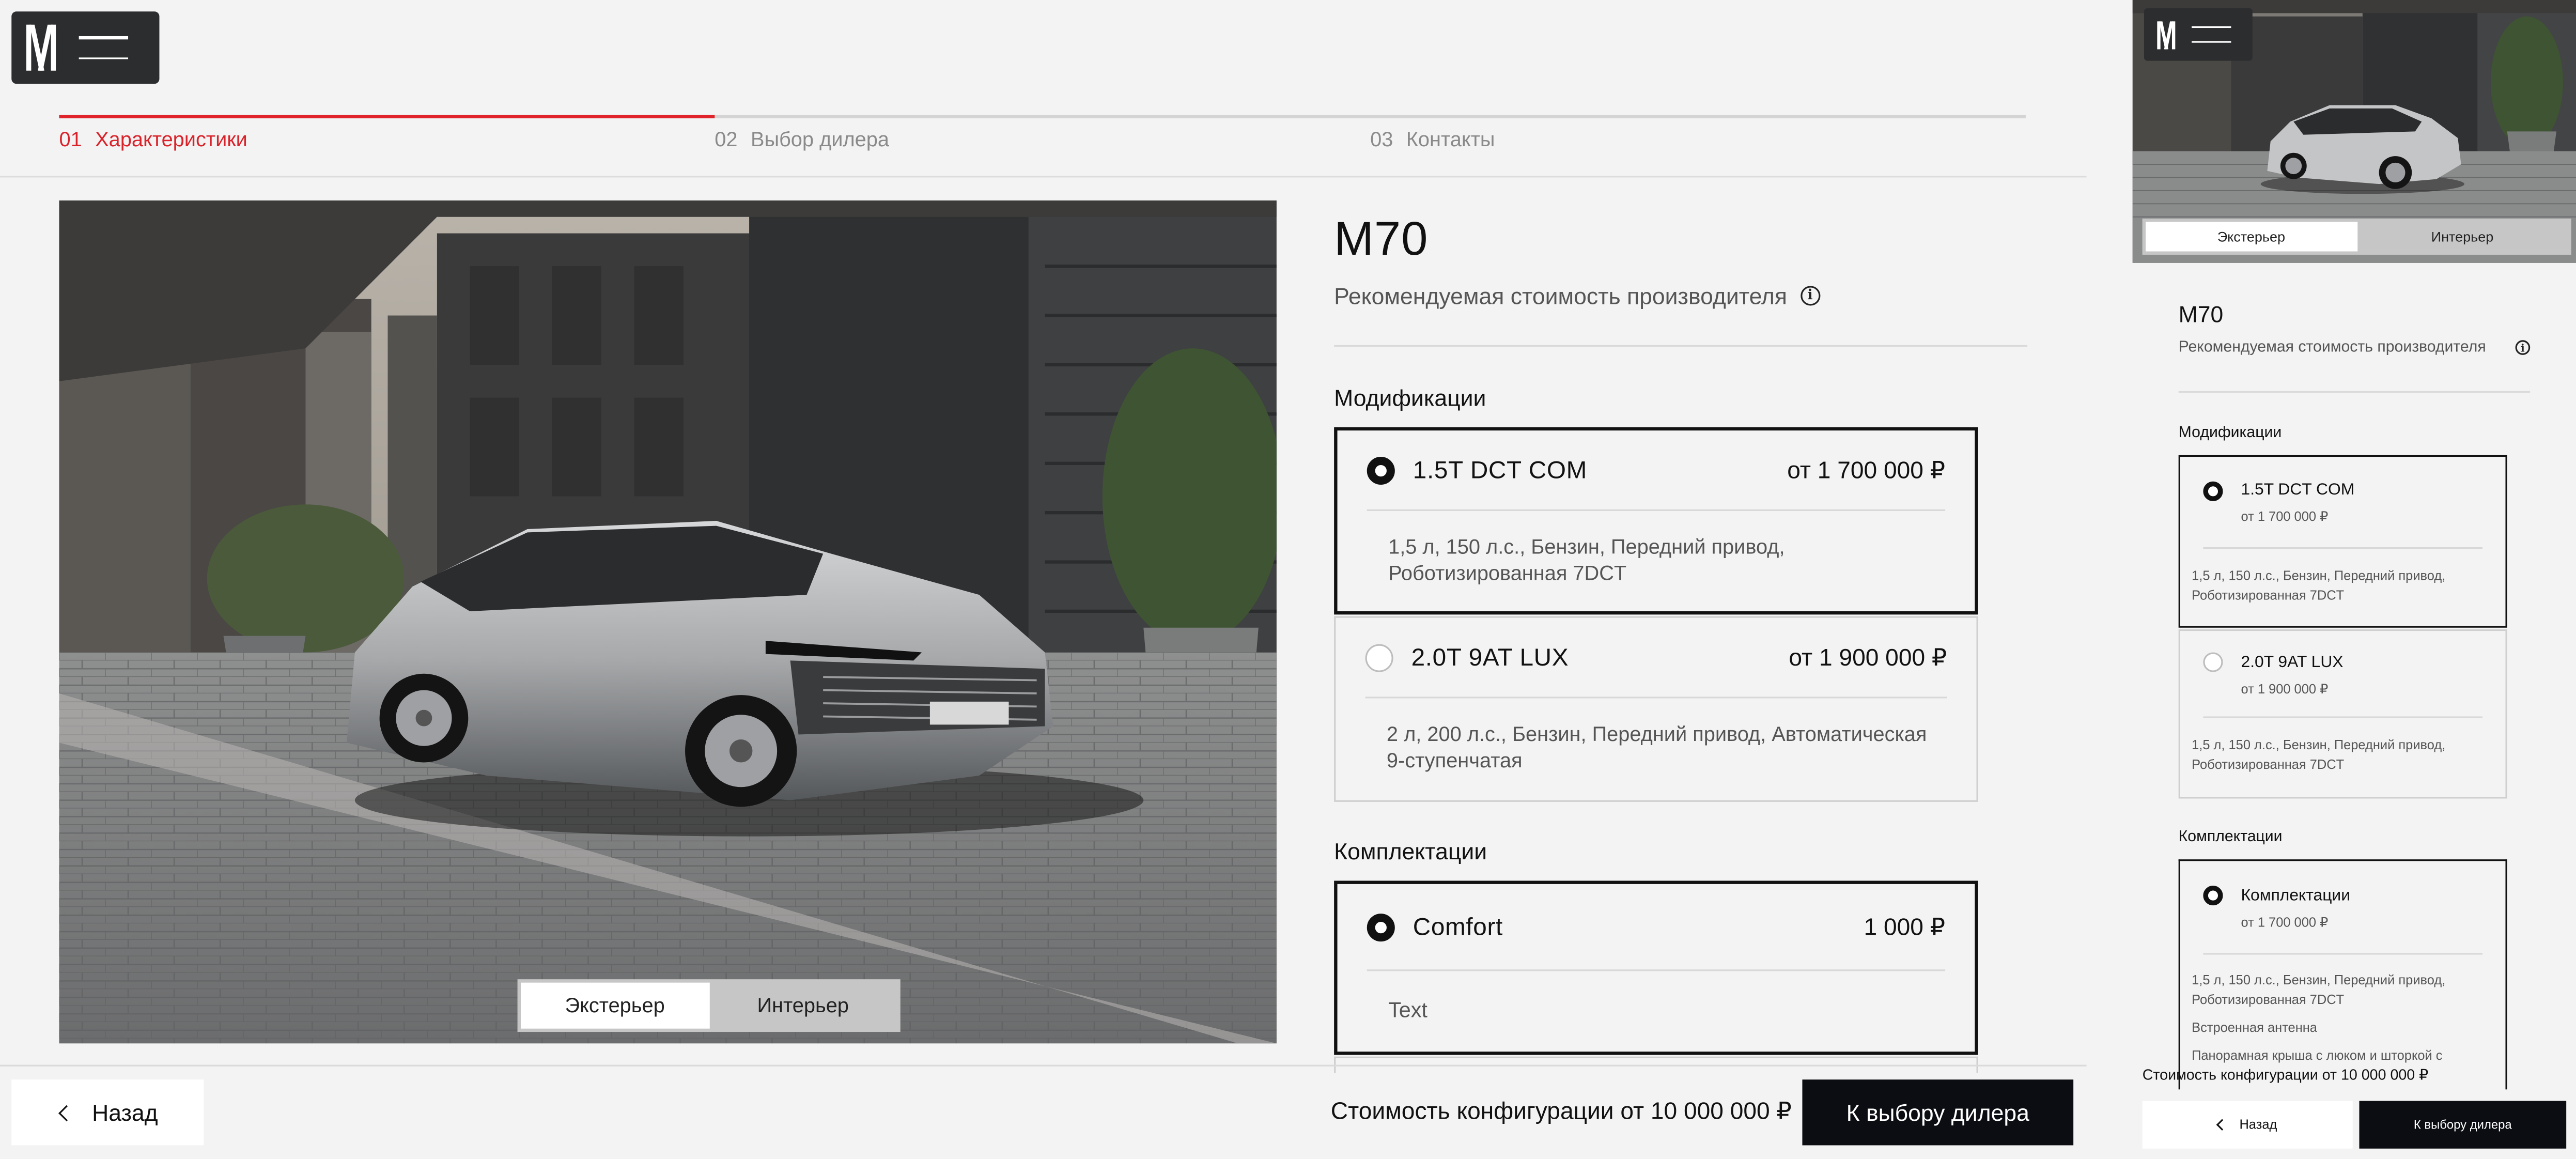 The width and height of the screenshot is (2576, 1159). Describe the element at coordinates (1656, 968) in the screenshot. I see `trim-card-1: Comfort 1 000 ₽ Text` at that location.